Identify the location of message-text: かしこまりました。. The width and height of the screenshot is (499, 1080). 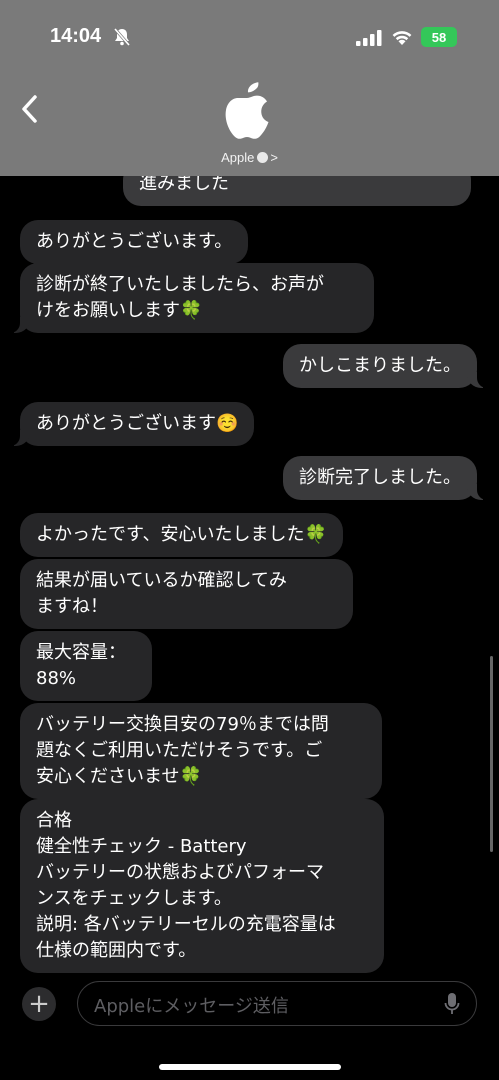
(380, 365).